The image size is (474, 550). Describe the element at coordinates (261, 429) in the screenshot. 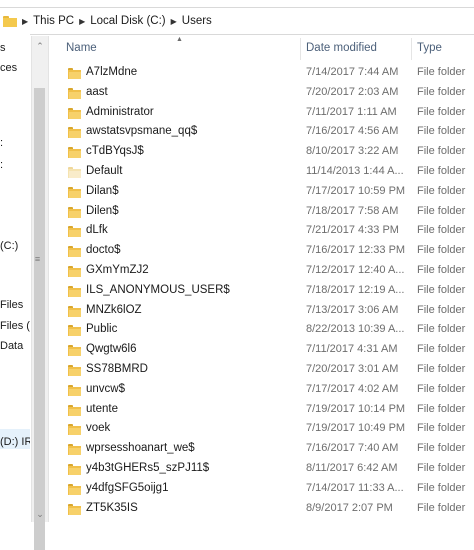

I see `file-row: voek 7/19/2017 10:49 PM File folder` at that location.